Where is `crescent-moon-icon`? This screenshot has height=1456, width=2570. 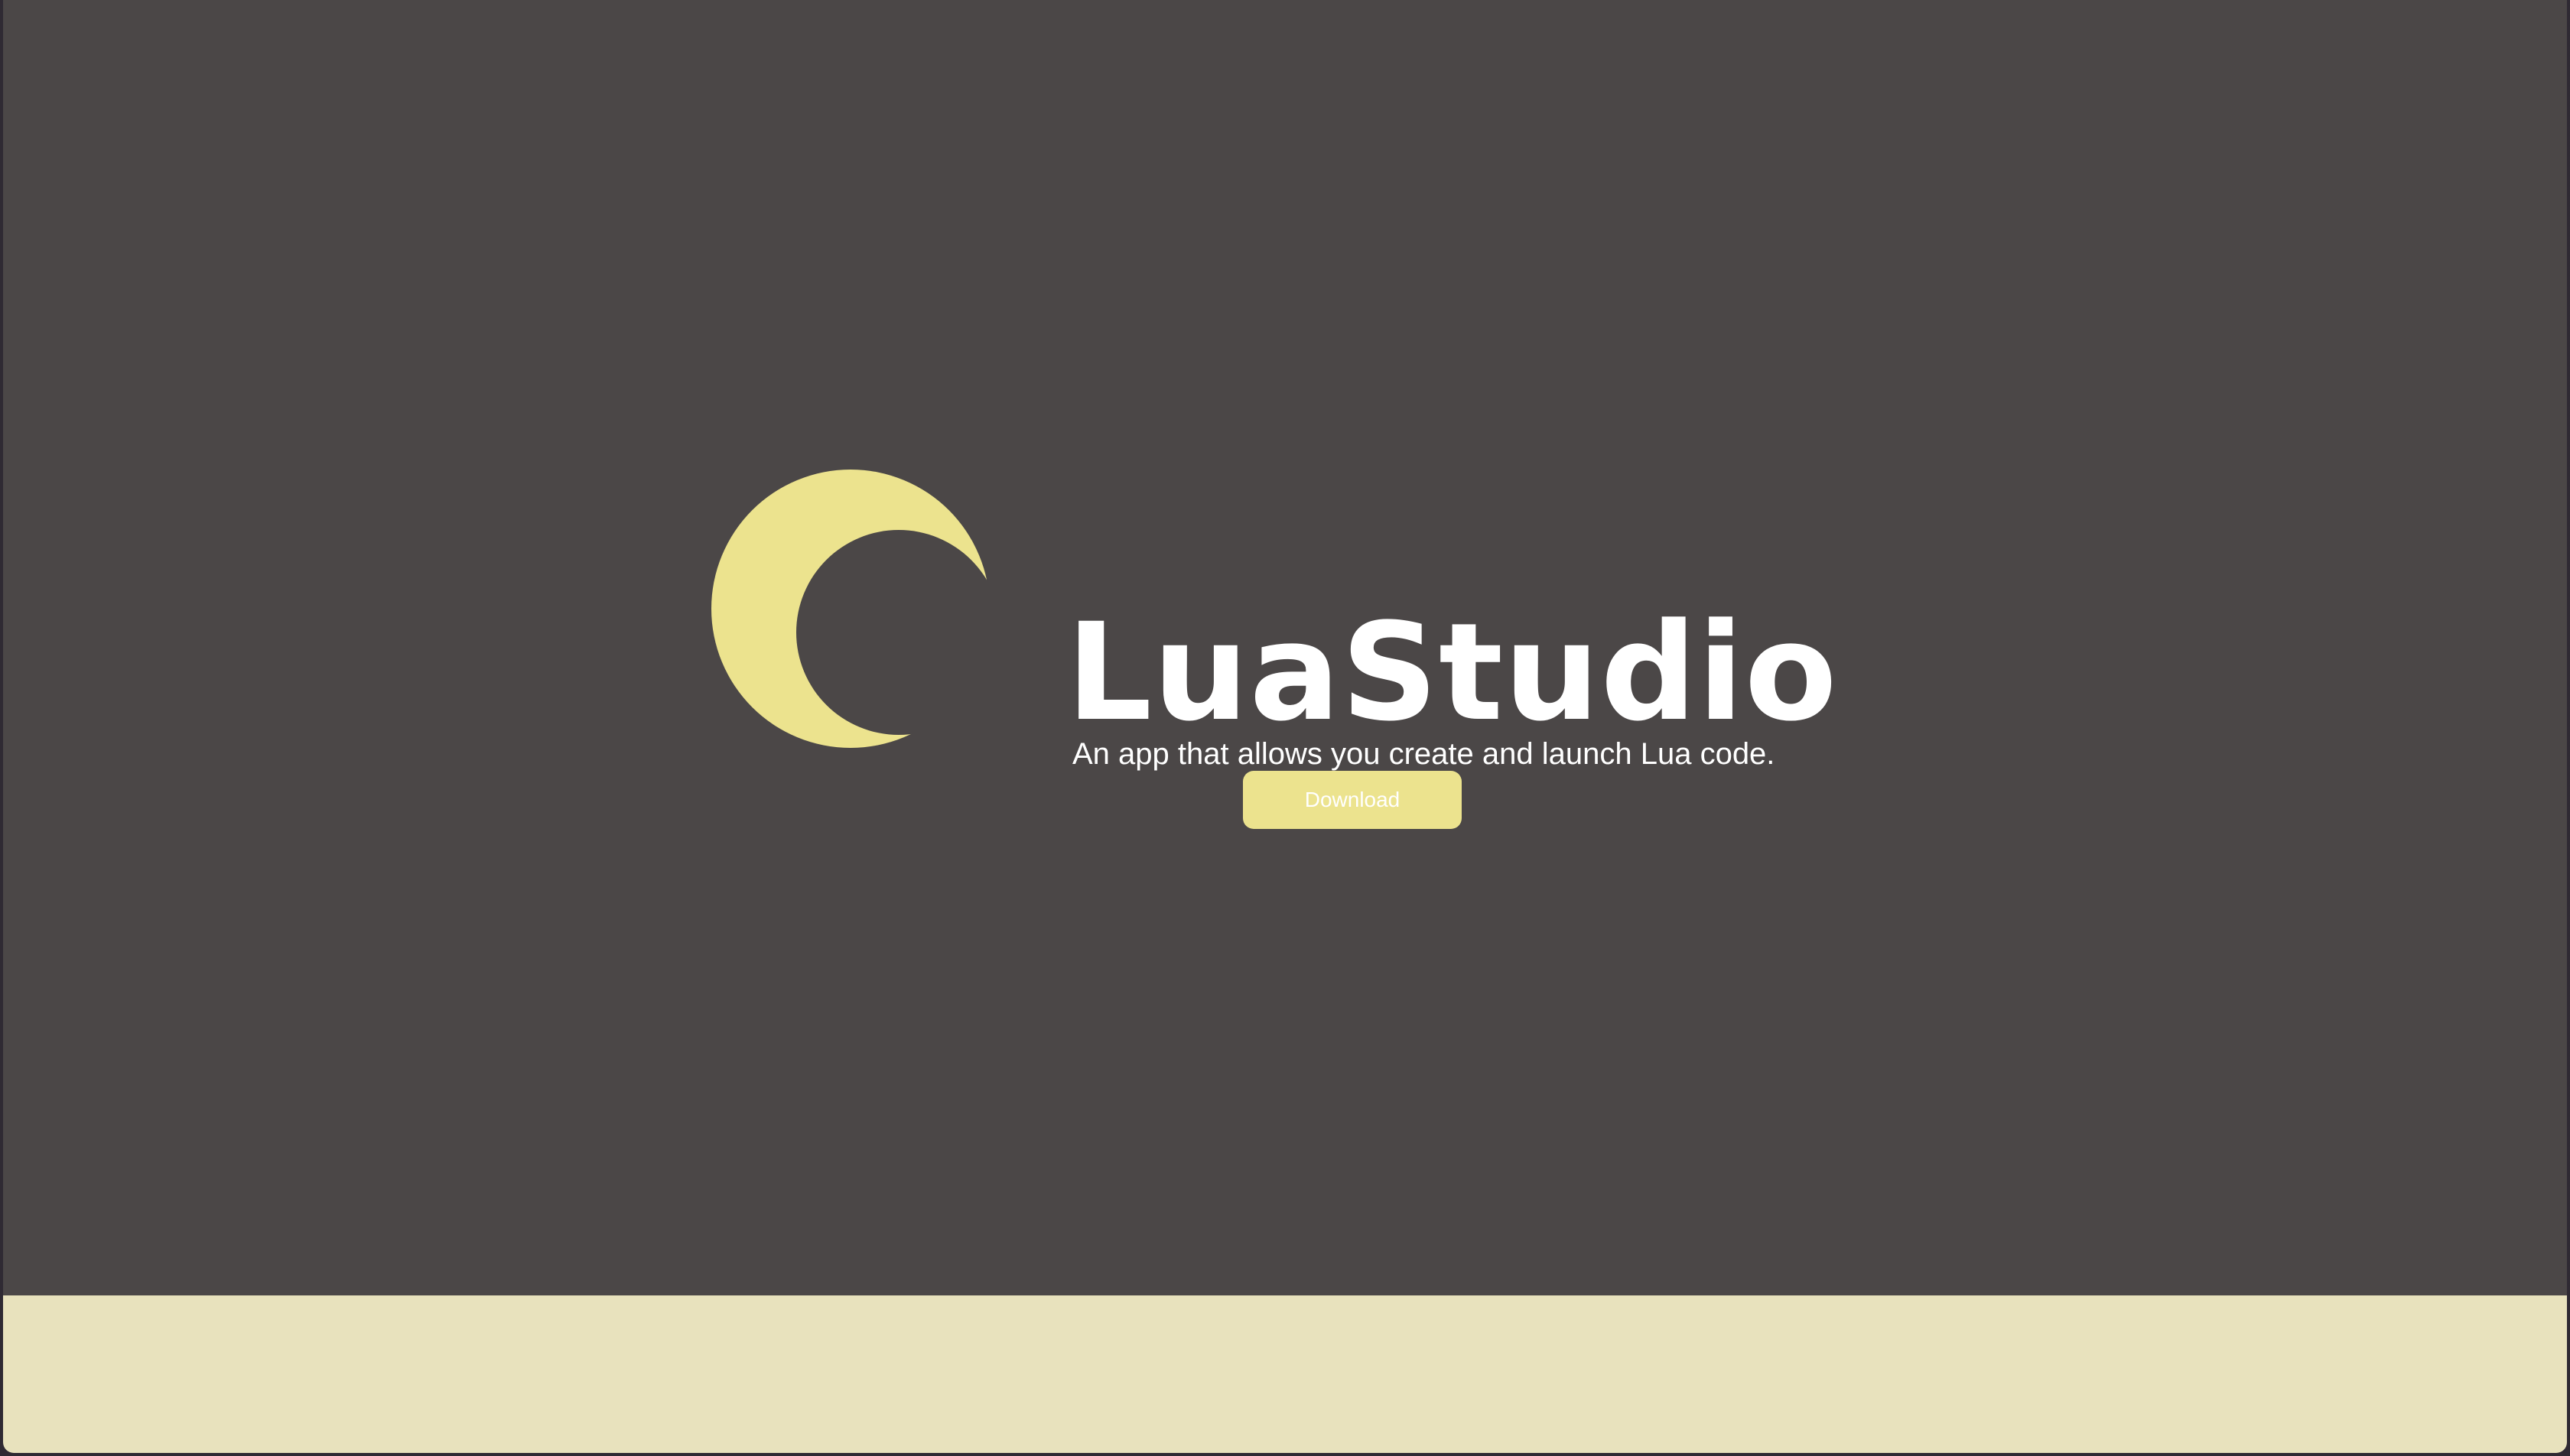 crescent-moon-icon is located at coordinates (849, 609).